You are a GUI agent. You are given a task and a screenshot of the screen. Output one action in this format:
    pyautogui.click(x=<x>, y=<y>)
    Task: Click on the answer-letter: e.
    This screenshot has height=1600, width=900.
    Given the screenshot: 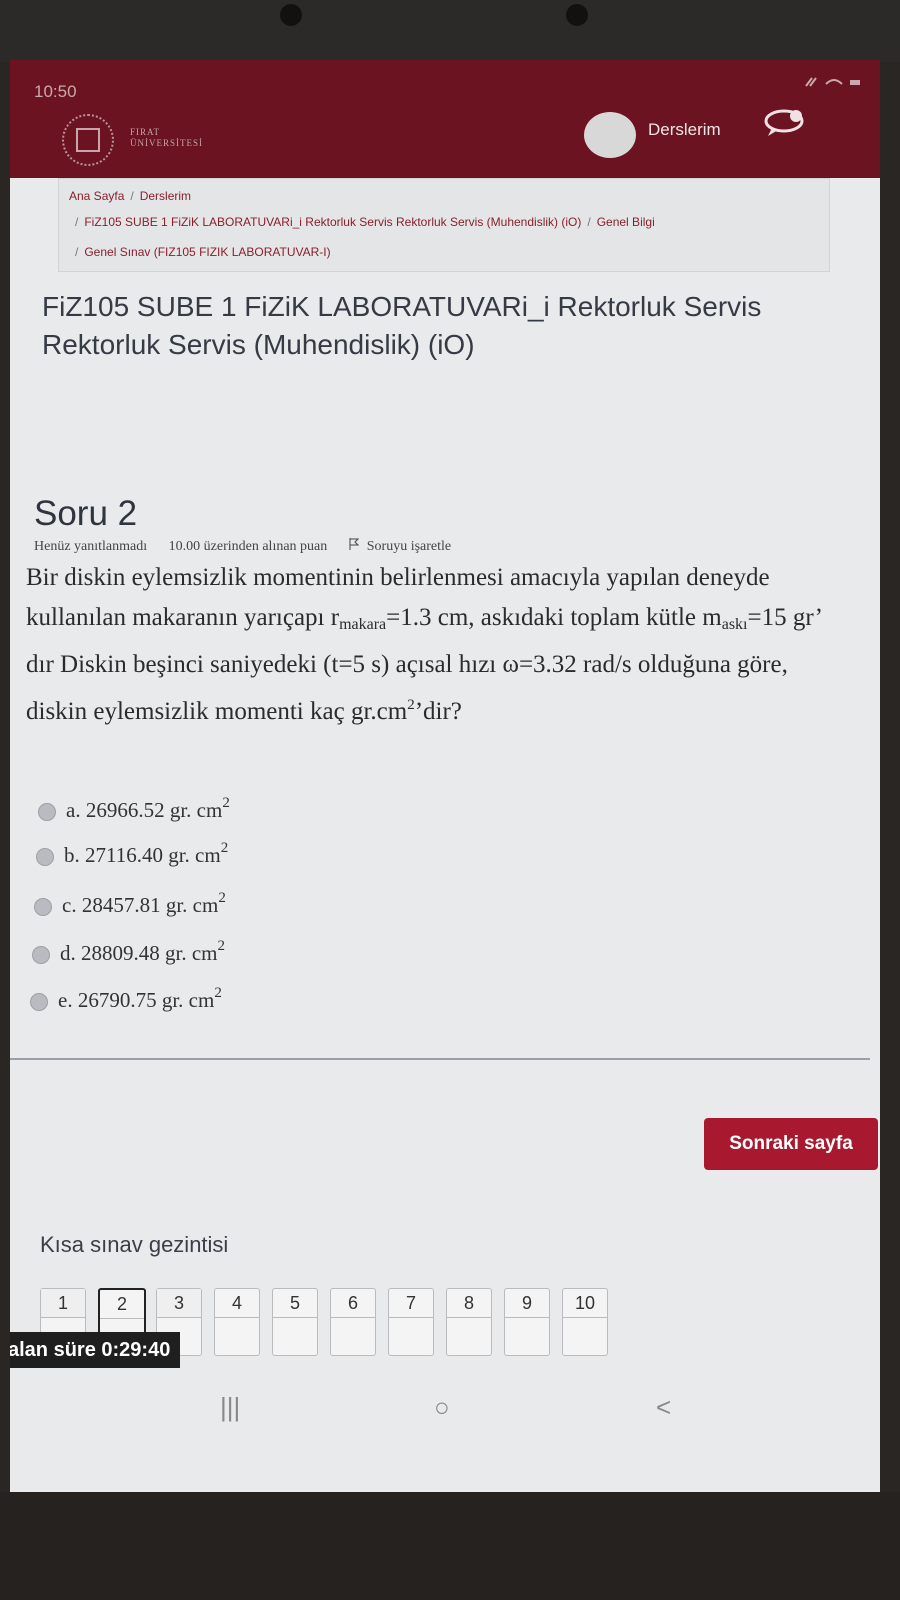 What is the action you would take?
    pyautogui.click(x=65, y=1000)
    